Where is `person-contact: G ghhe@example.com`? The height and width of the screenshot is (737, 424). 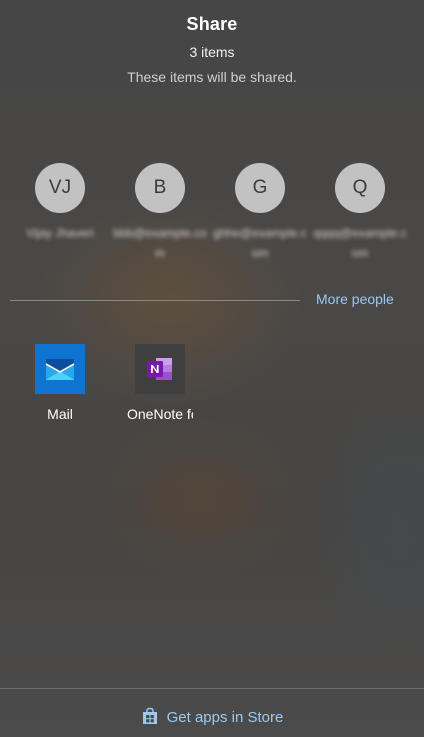 person-contact: G ghhe@example.com is located at coordinates (260, 213).